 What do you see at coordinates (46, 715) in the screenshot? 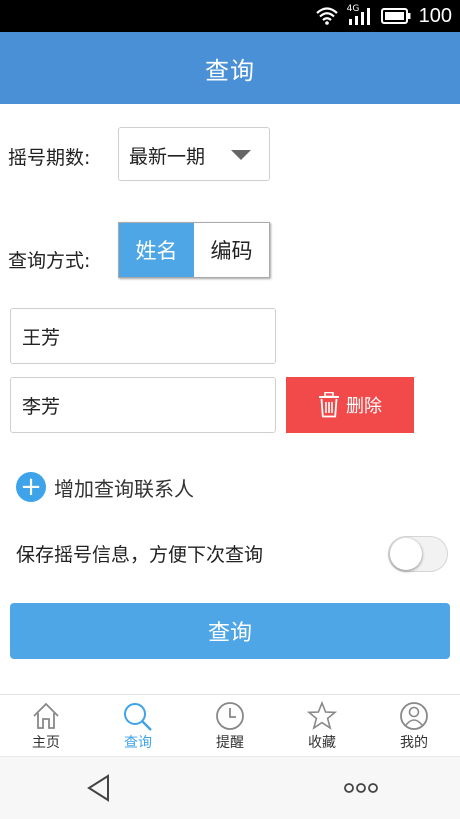
I see `home-icon` at bounding box center [46, 715].